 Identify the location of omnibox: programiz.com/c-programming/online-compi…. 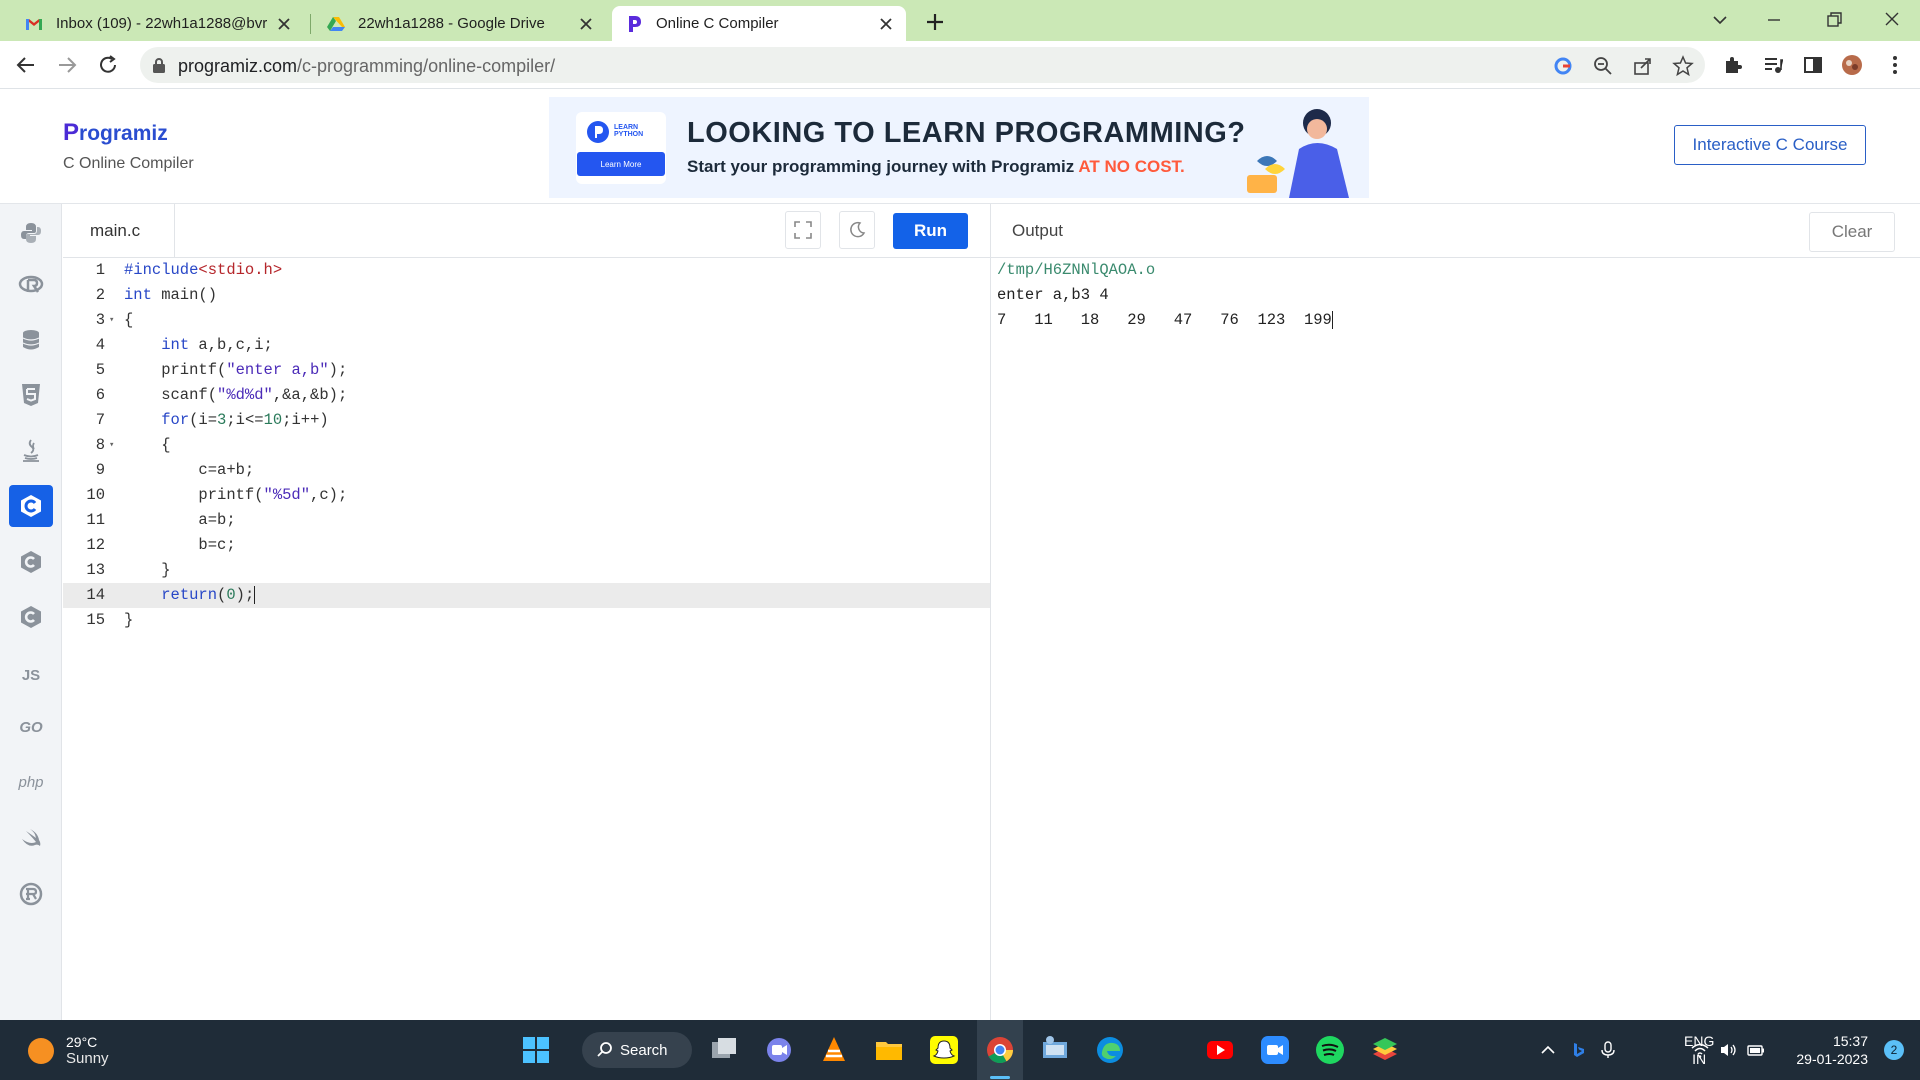
(922, 65).